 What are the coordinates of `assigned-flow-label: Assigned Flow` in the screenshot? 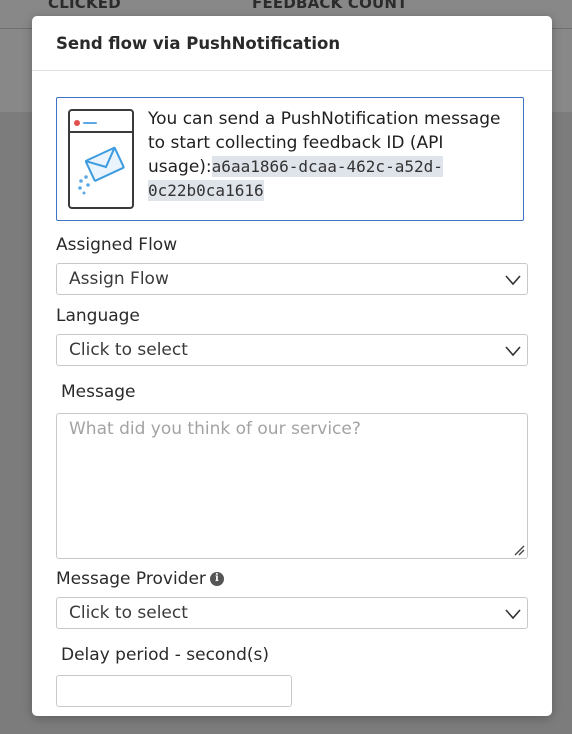 It's located at (117, 245).